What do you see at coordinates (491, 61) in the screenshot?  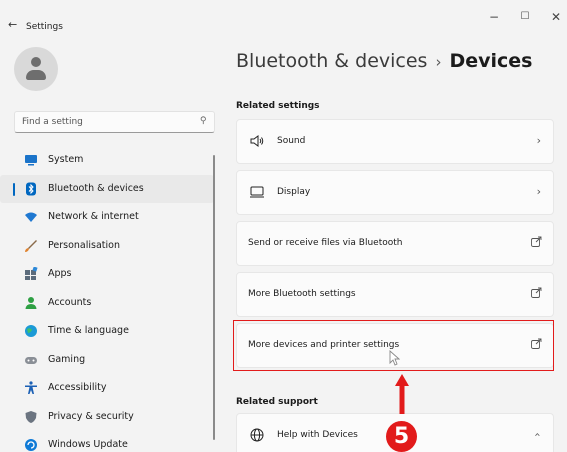 I see `page-title: Devices` at bounding box center [491, 61].